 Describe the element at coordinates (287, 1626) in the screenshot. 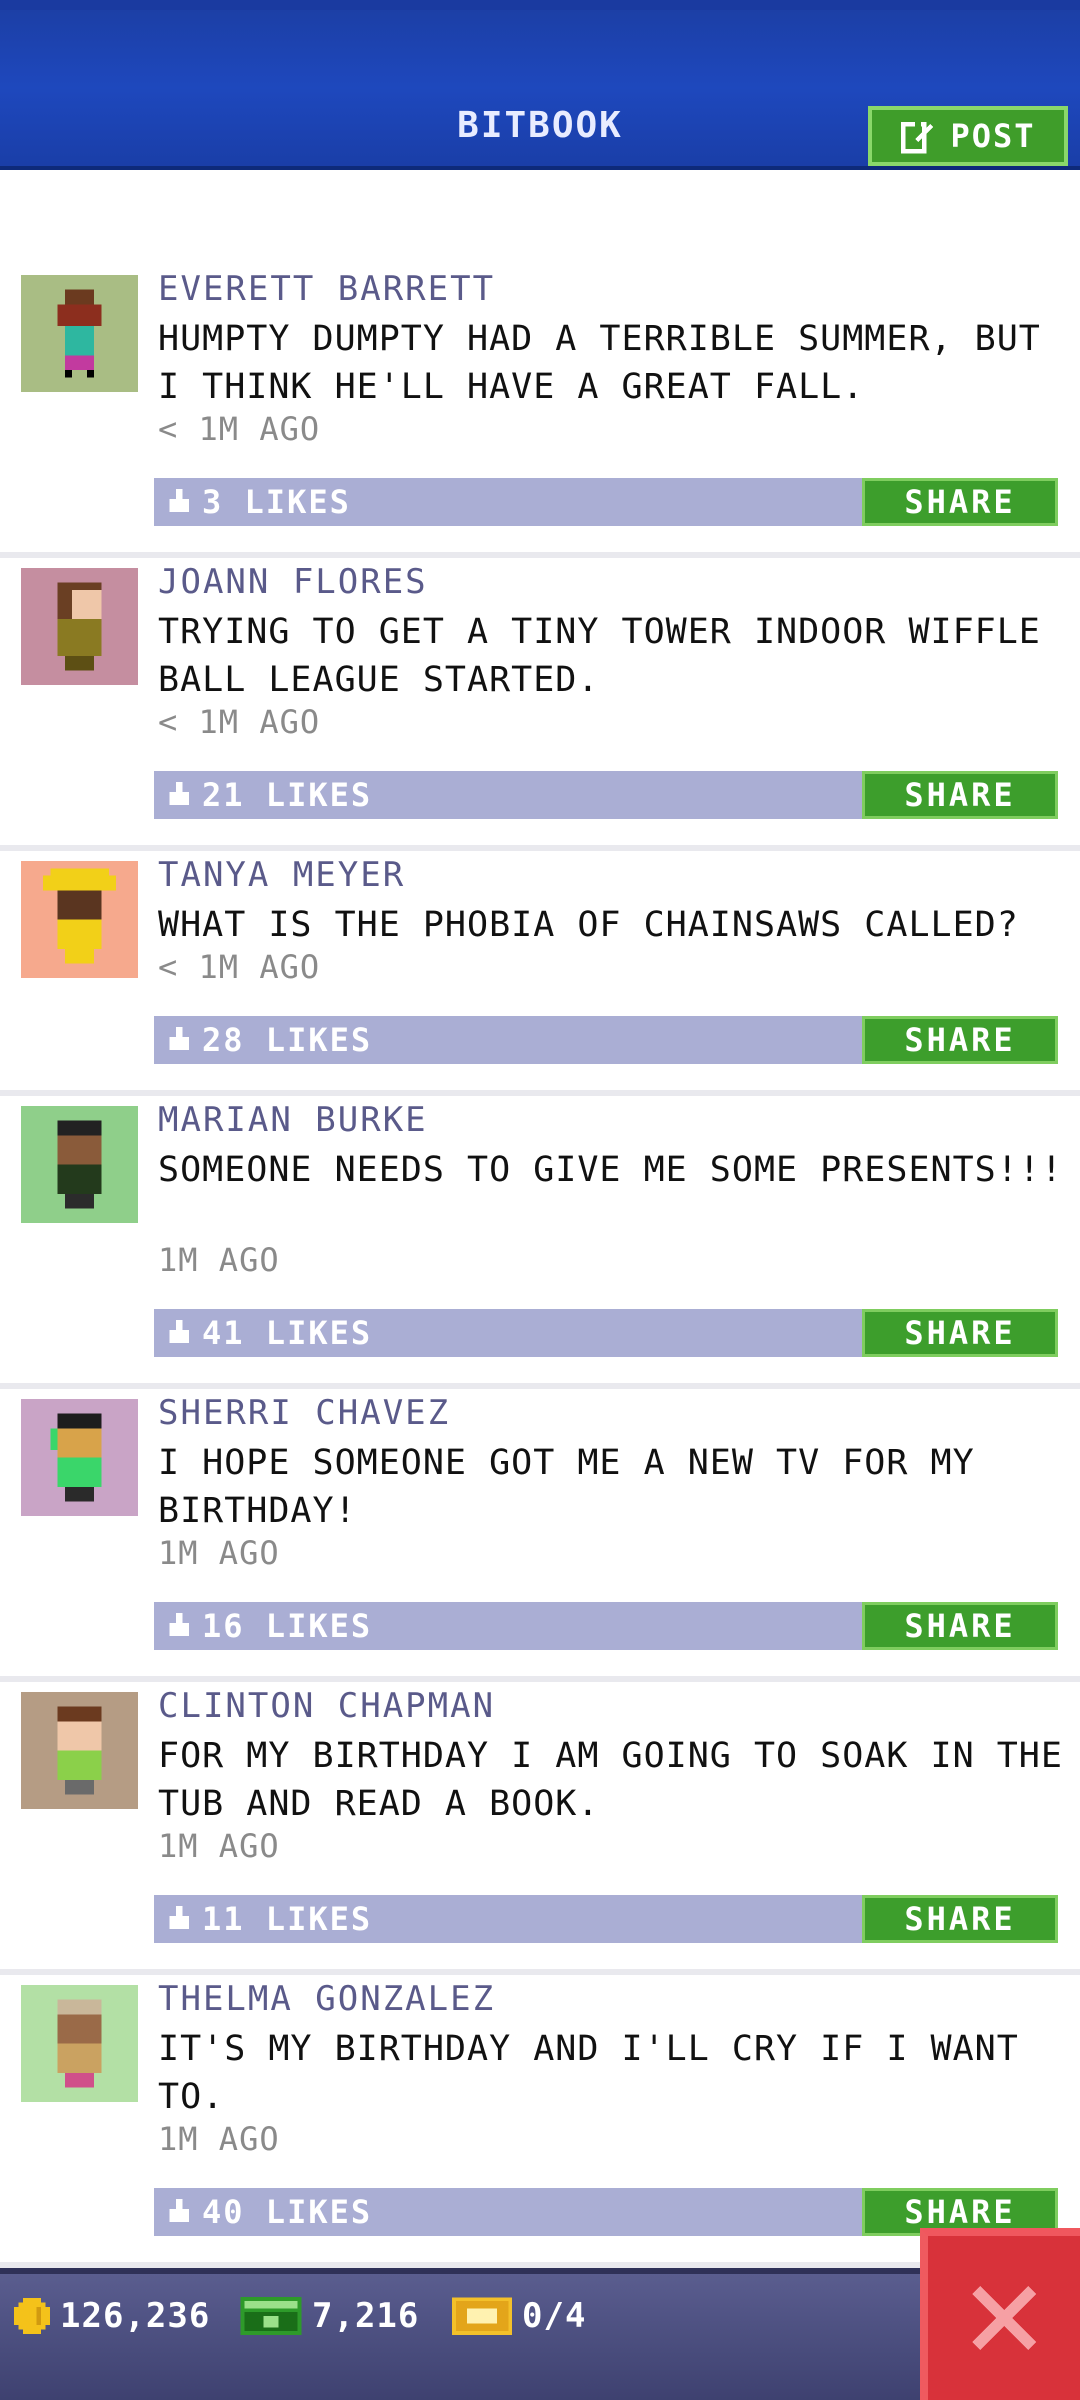

I see `like-count: 16 LIKES` at that location.